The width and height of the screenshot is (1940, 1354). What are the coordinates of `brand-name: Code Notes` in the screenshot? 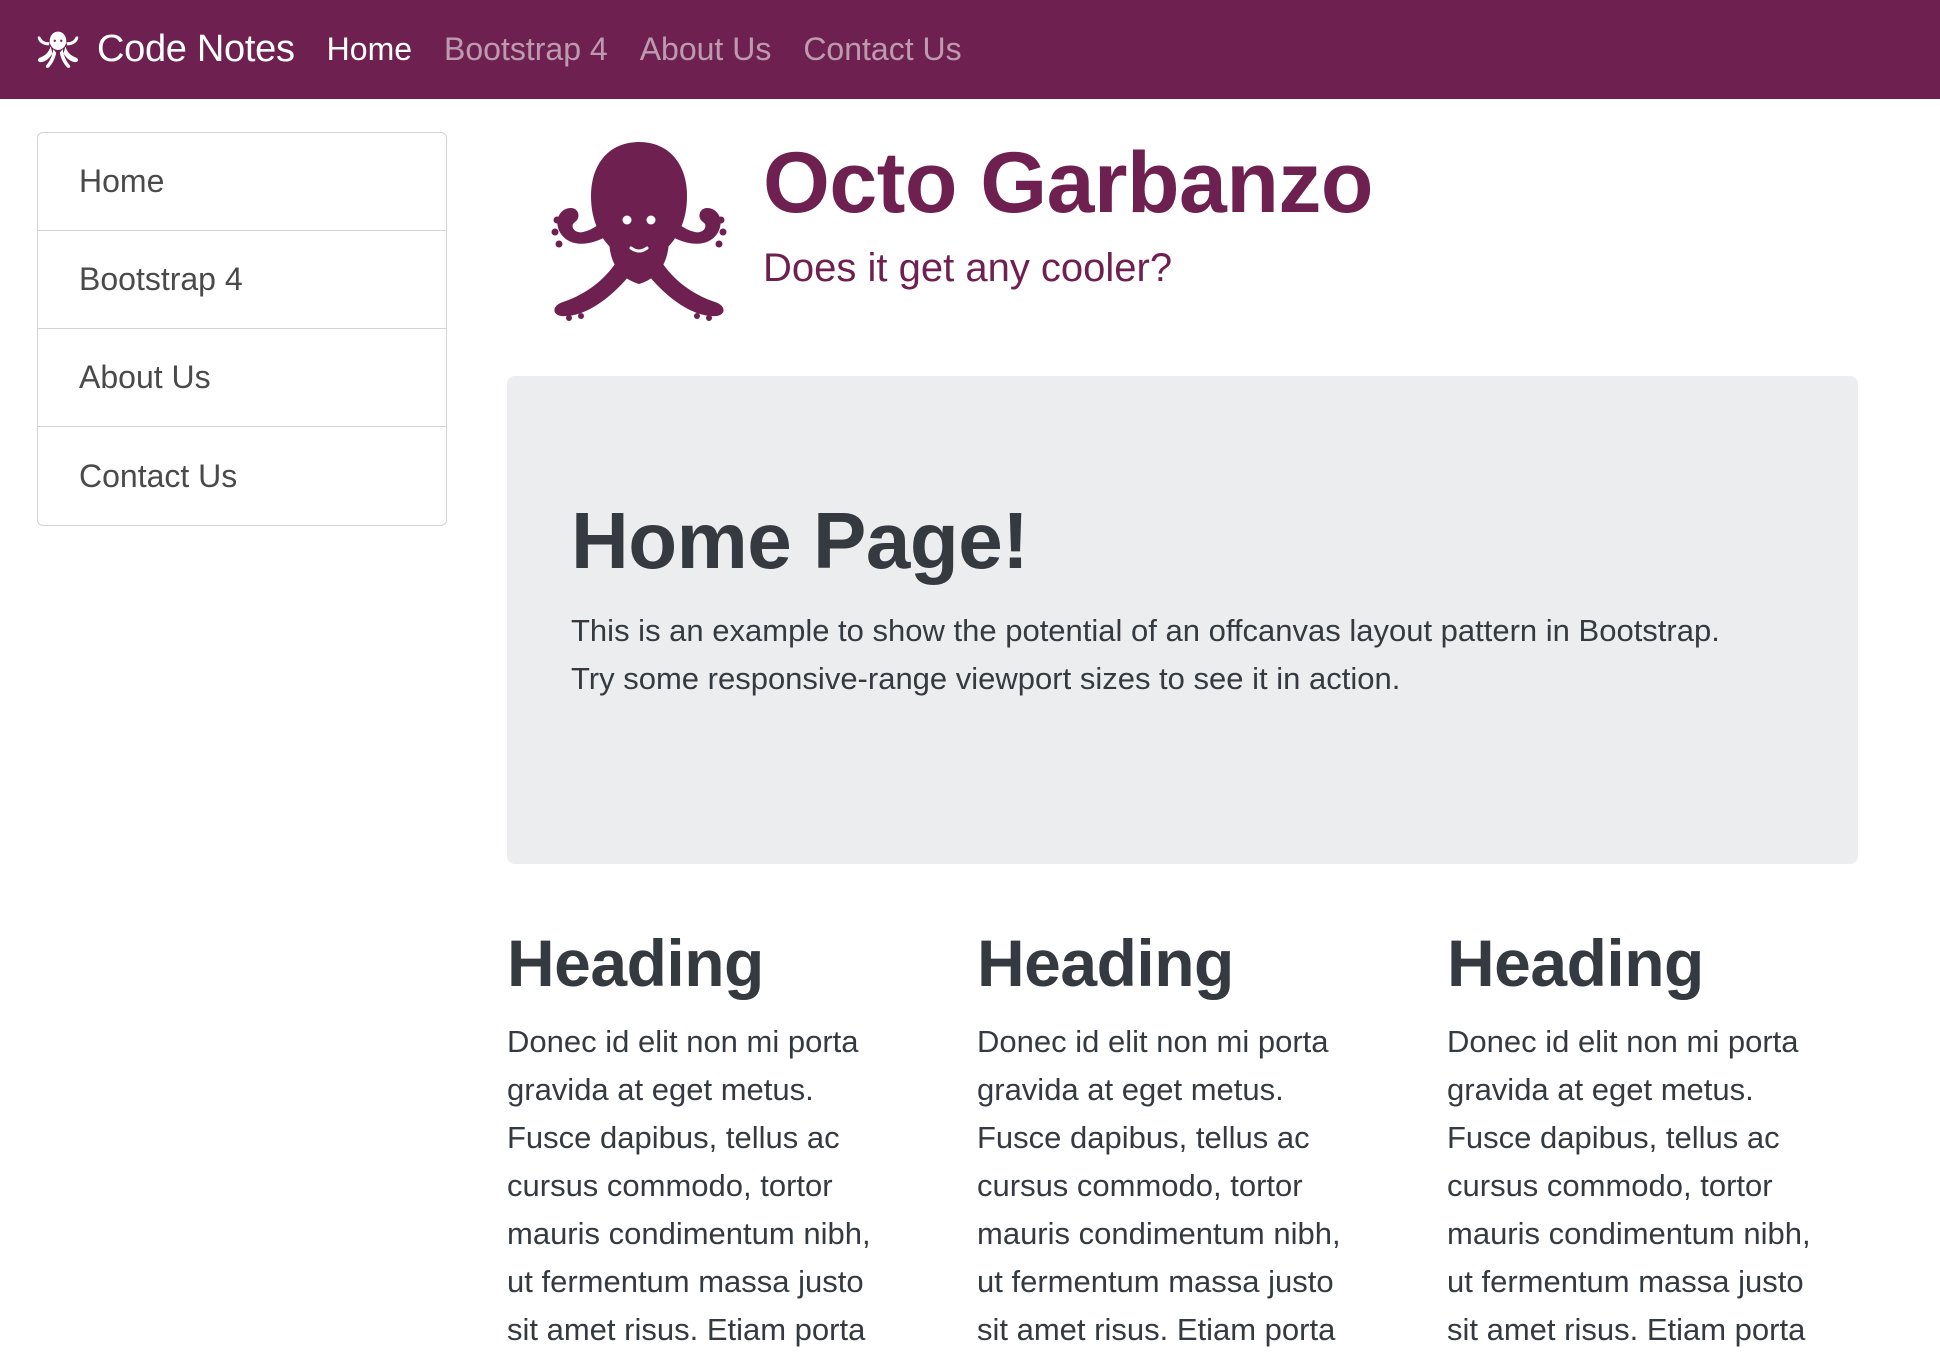 It's located at (196, 49).